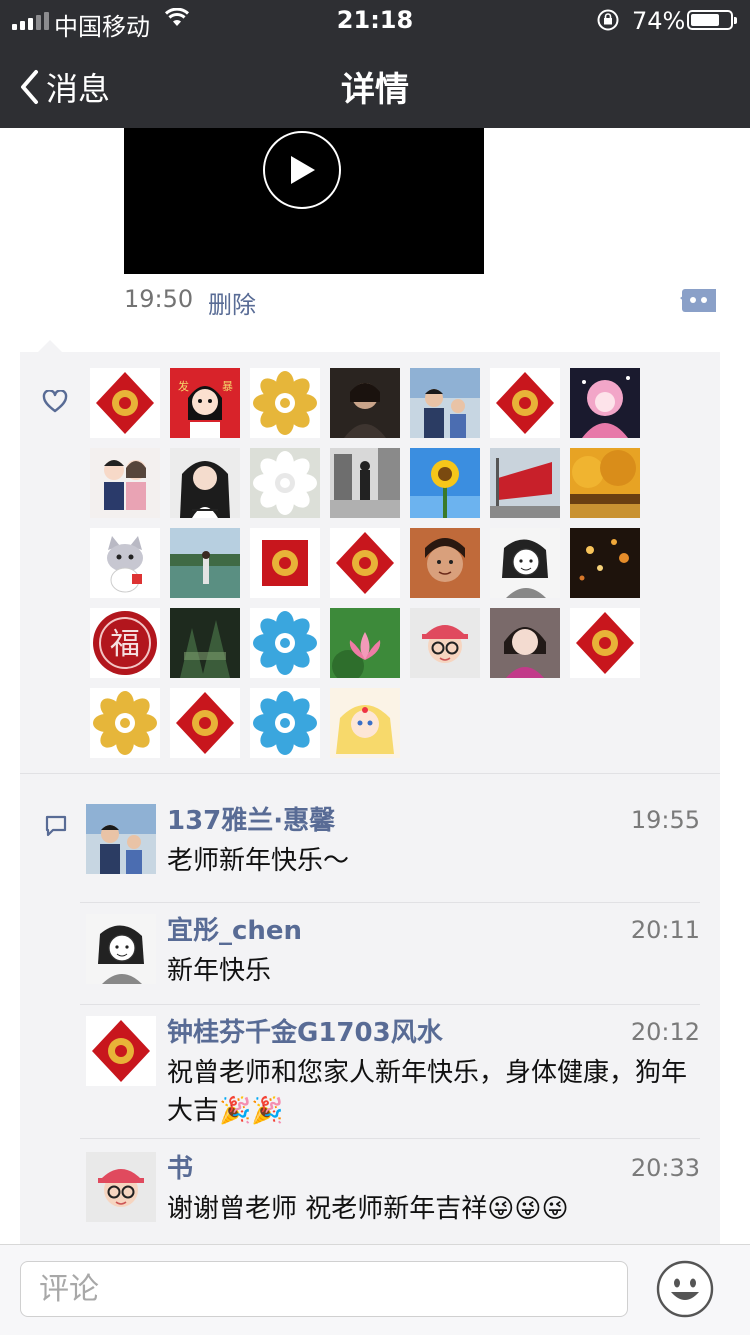 This screenshot has height=1335, width=750. I want to click on play-icon, so click(303, 170).